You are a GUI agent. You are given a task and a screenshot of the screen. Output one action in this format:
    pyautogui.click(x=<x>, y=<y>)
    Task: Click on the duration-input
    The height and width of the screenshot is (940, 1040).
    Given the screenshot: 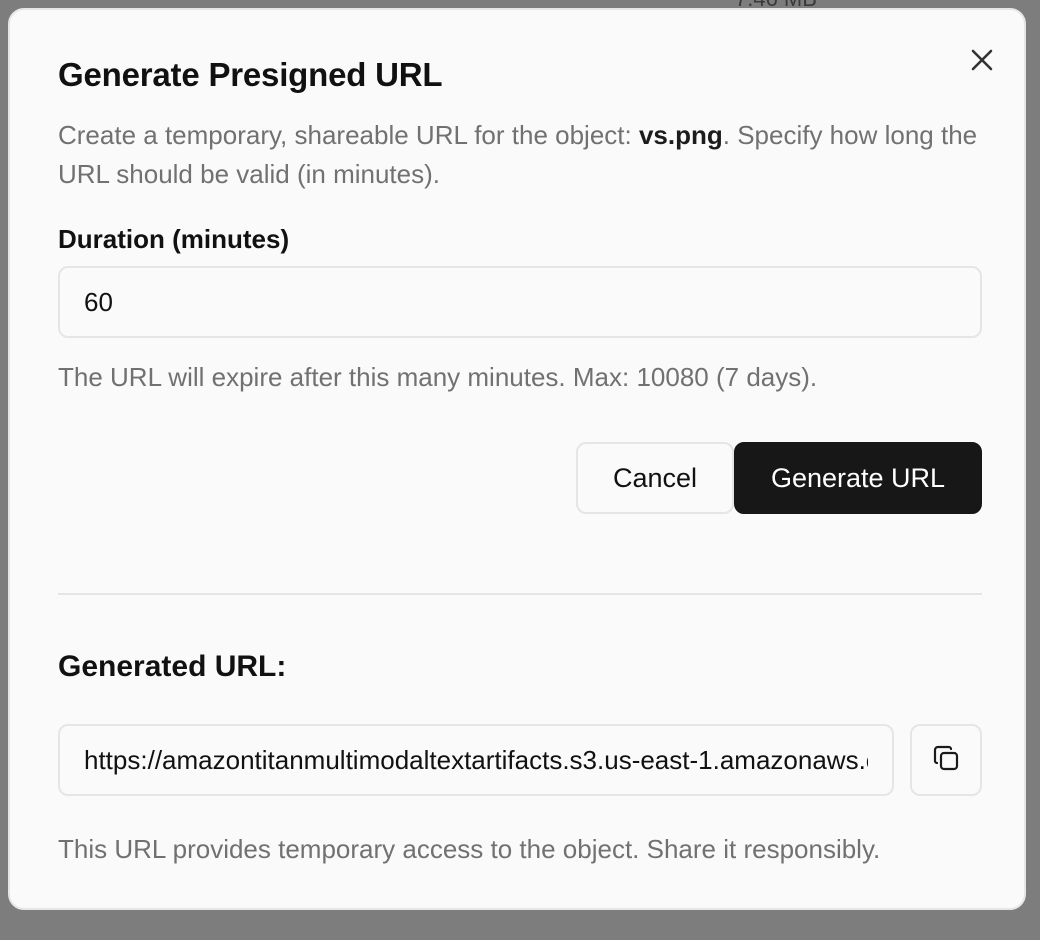 What is the action you would take?
    pyautogui.click(x=520, y=302)
    